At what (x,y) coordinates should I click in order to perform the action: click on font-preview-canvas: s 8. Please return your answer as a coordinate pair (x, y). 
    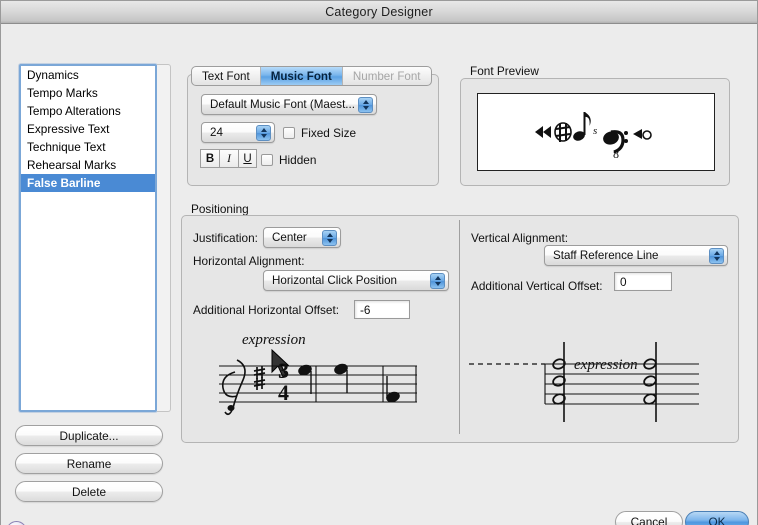
    Looking at the image, I should click on (596, 132).